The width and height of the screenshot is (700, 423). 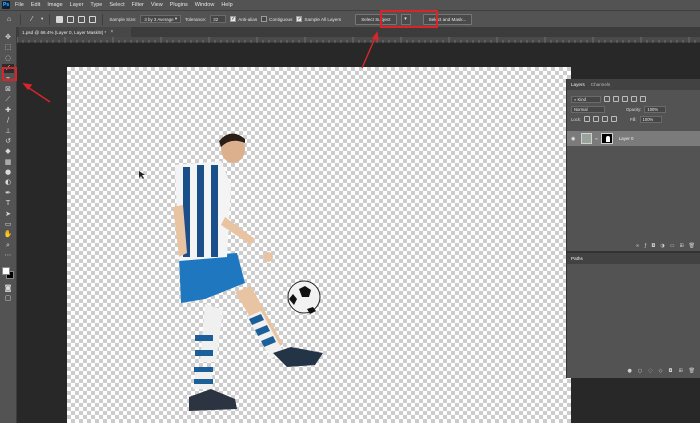 I want to click on sample-all-layers-checkbox: ✓ Sample All Layers, so click(x=318, y=19).